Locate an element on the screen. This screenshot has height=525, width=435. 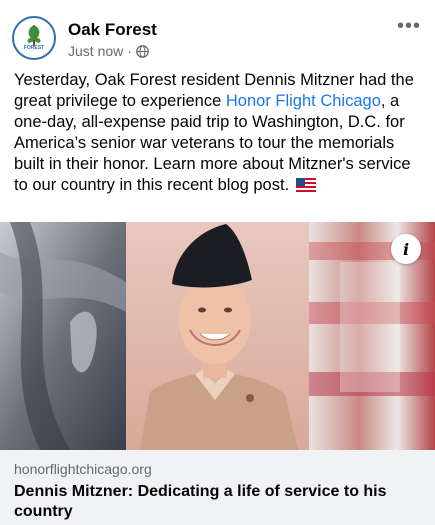
page-name: Oak Forest is located at coordinates (112, 30).